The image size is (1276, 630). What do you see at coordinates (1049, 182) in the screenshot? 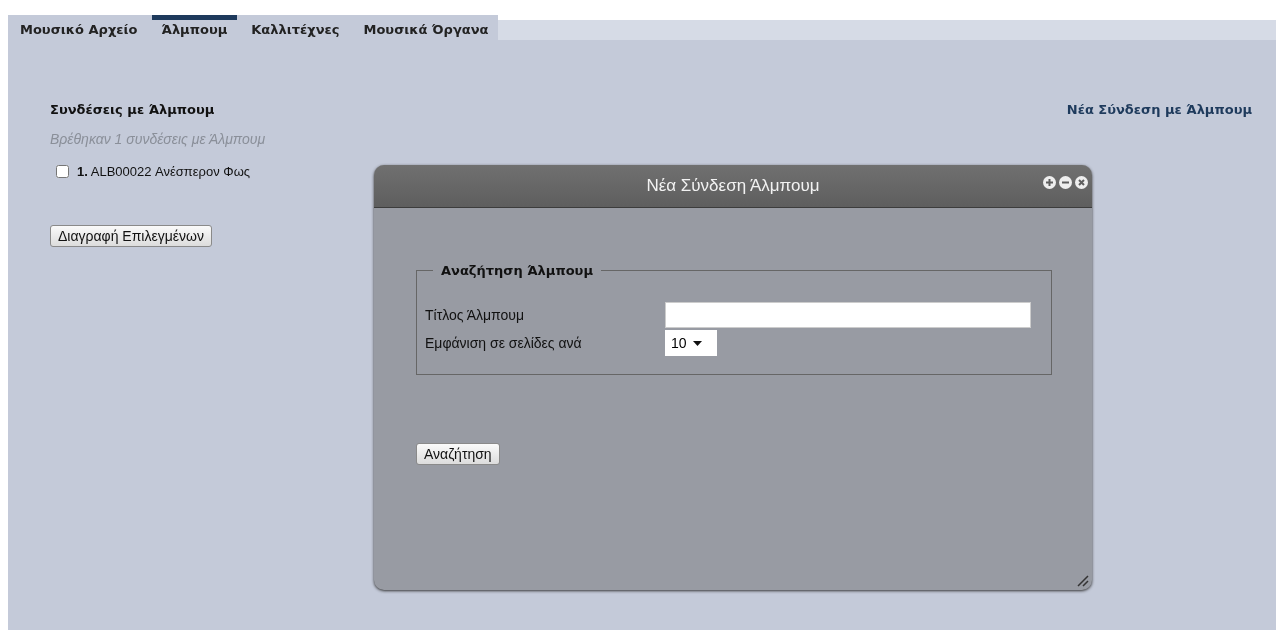
I see `maximize-icon` at bounding box center [1049, 182].